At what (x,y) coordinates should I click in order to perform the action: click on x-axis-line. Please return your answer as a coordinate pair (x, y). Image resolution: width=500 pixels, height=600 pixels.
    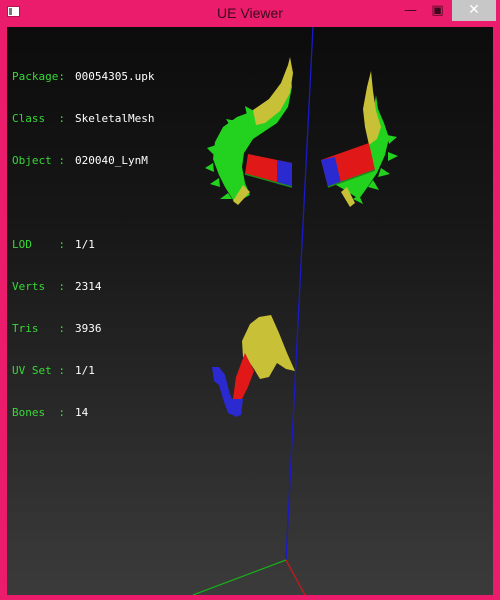
    Looking at the image, I should click on (295, 577).